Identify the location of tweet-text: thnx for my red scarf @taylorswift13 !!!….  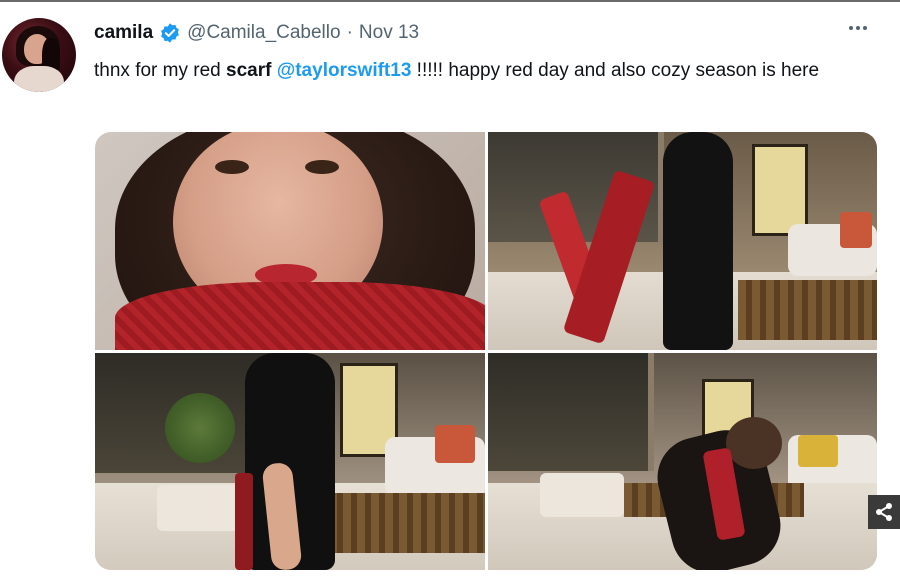
(474, 70).